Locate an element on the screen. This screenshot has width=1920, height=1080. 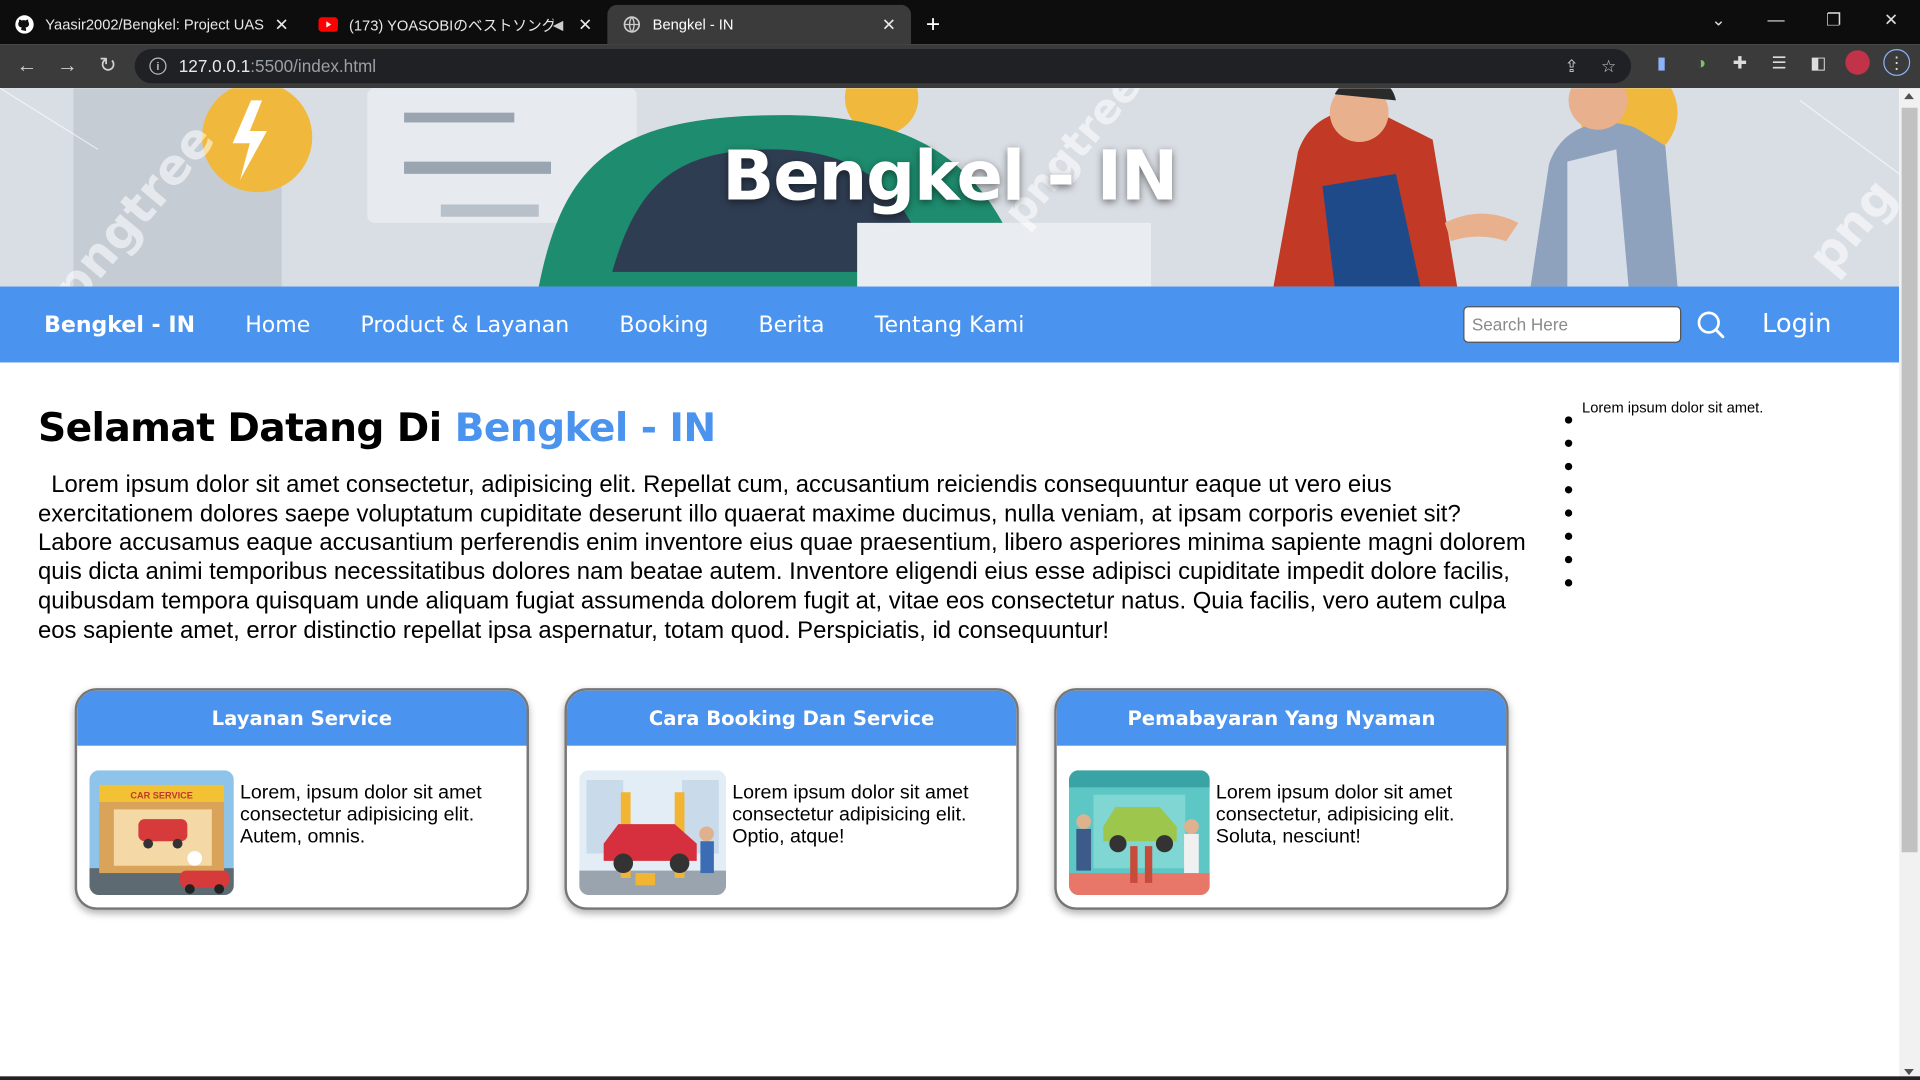
profile-avatar is located at coordinates (1857, 62).